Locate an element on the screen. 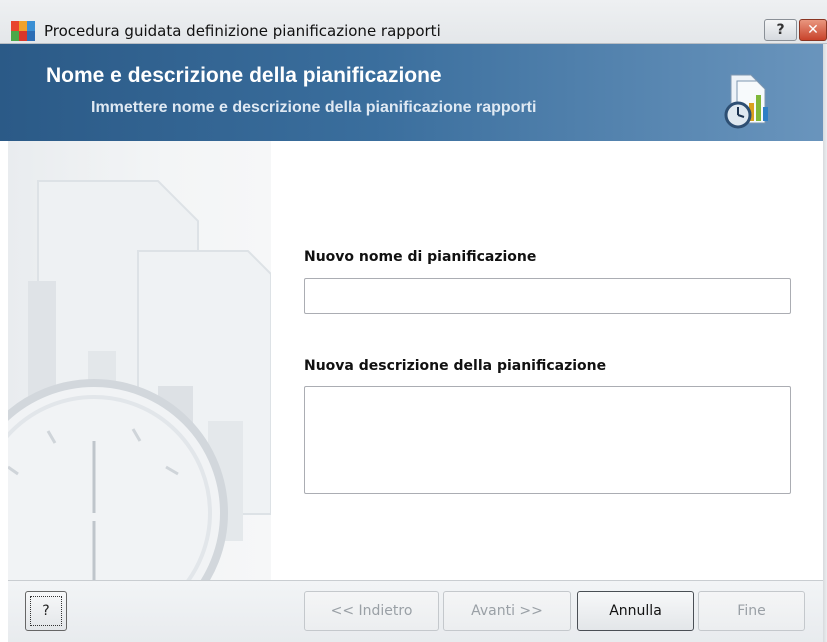 This screenshot has width=827, height=642. report-schedule-icon is located at coordinates (746, 101).